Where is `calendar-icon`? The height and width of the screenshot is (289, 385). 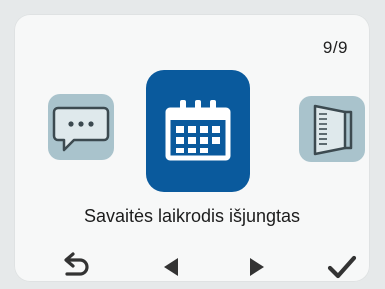 calendar-icon is located at coordinates (198, 130).